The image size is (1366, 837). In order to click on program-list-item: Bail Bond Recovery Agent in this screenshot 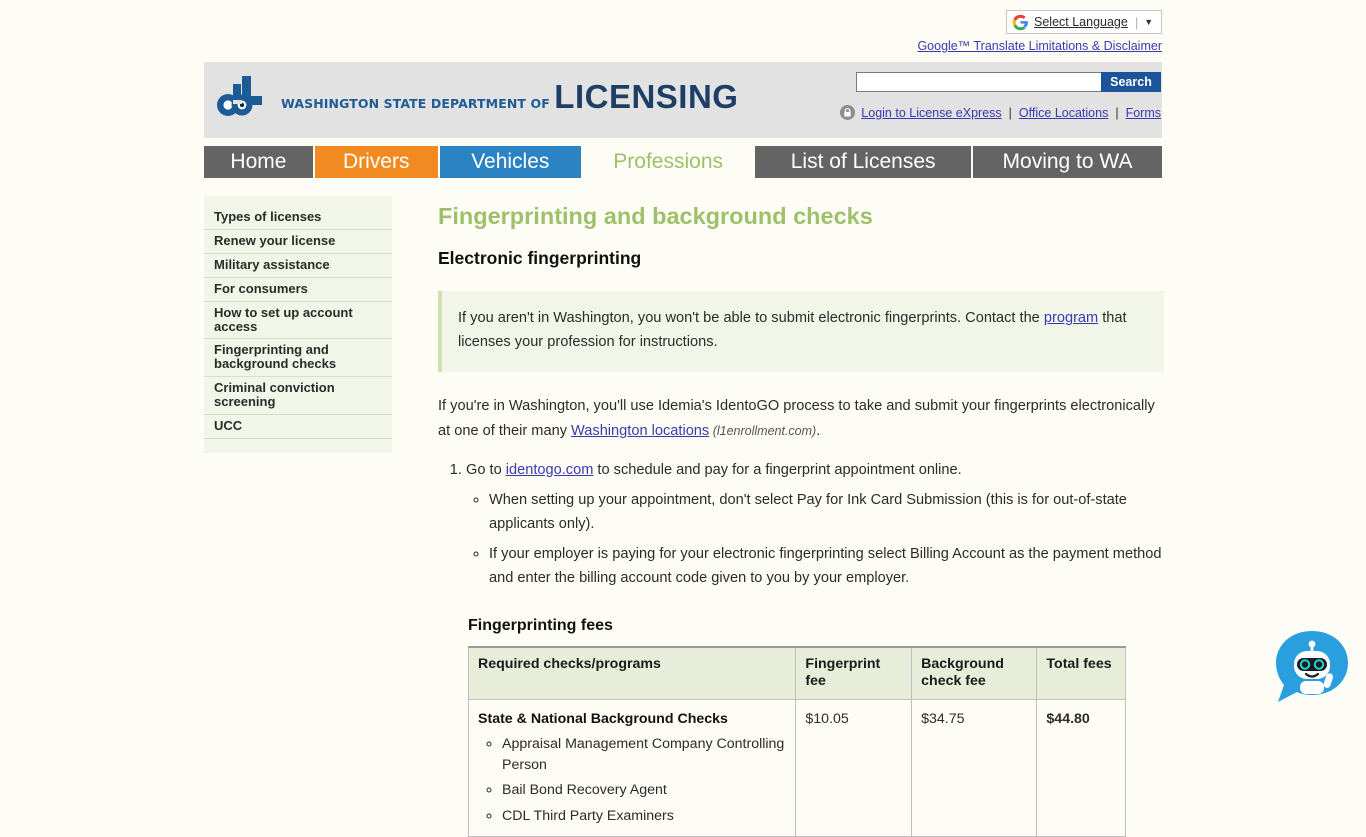, I will do `click(644, 790)`.